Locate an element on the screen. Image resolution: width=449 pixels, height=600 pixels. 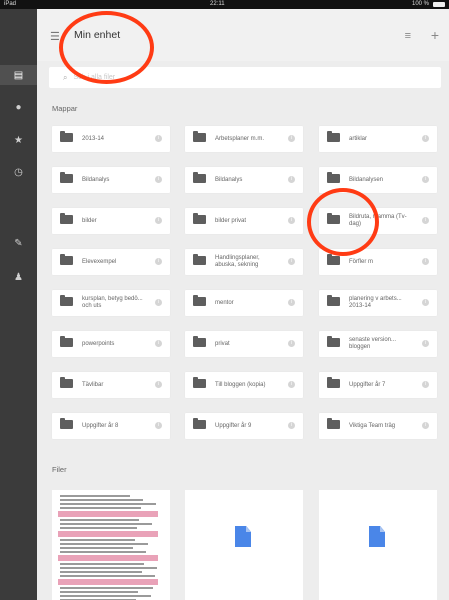
folder-item: privat i is located at coordinates (244, 344).